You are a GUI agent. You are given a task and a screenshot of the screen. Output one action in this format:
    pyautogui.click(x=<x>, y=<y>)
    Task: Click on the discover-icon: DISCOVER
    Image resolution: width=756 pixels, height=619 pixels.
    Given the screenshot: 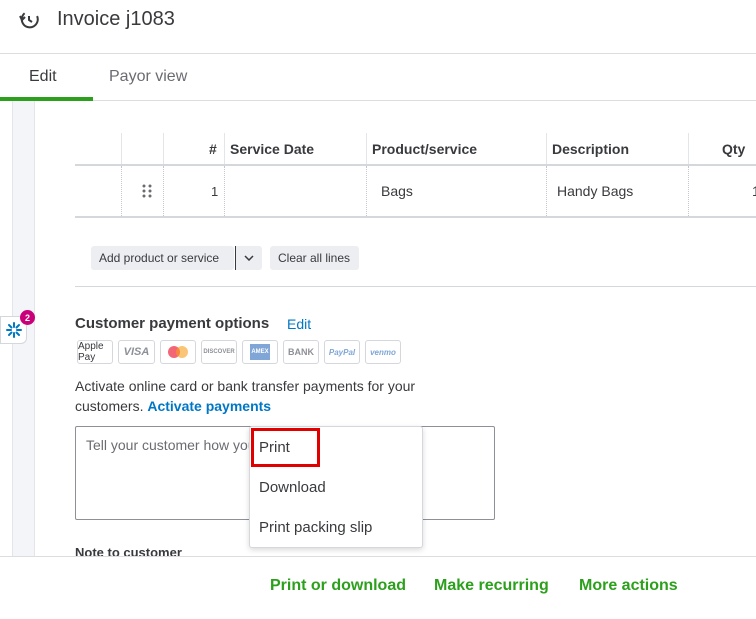 What is the action you would take?
    pyautogui.click(x=219, y=352)
    